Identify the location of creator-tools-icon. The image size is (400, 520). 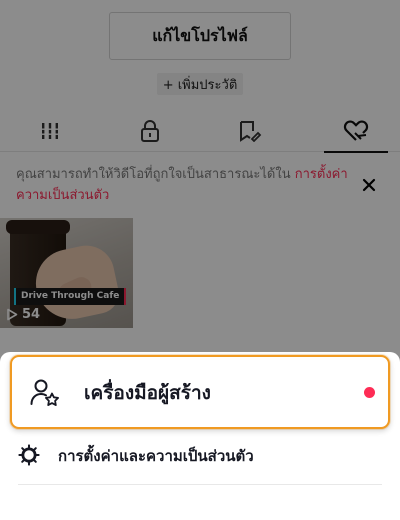
(44, 392).